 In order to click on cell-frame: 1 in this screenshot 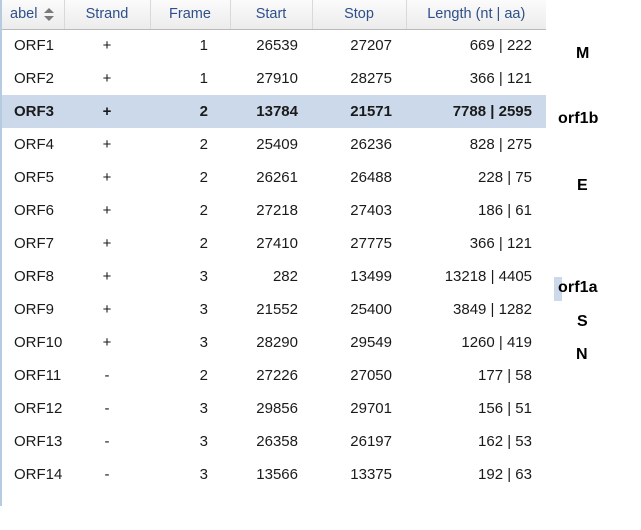, I will do `click(203, 46)`.